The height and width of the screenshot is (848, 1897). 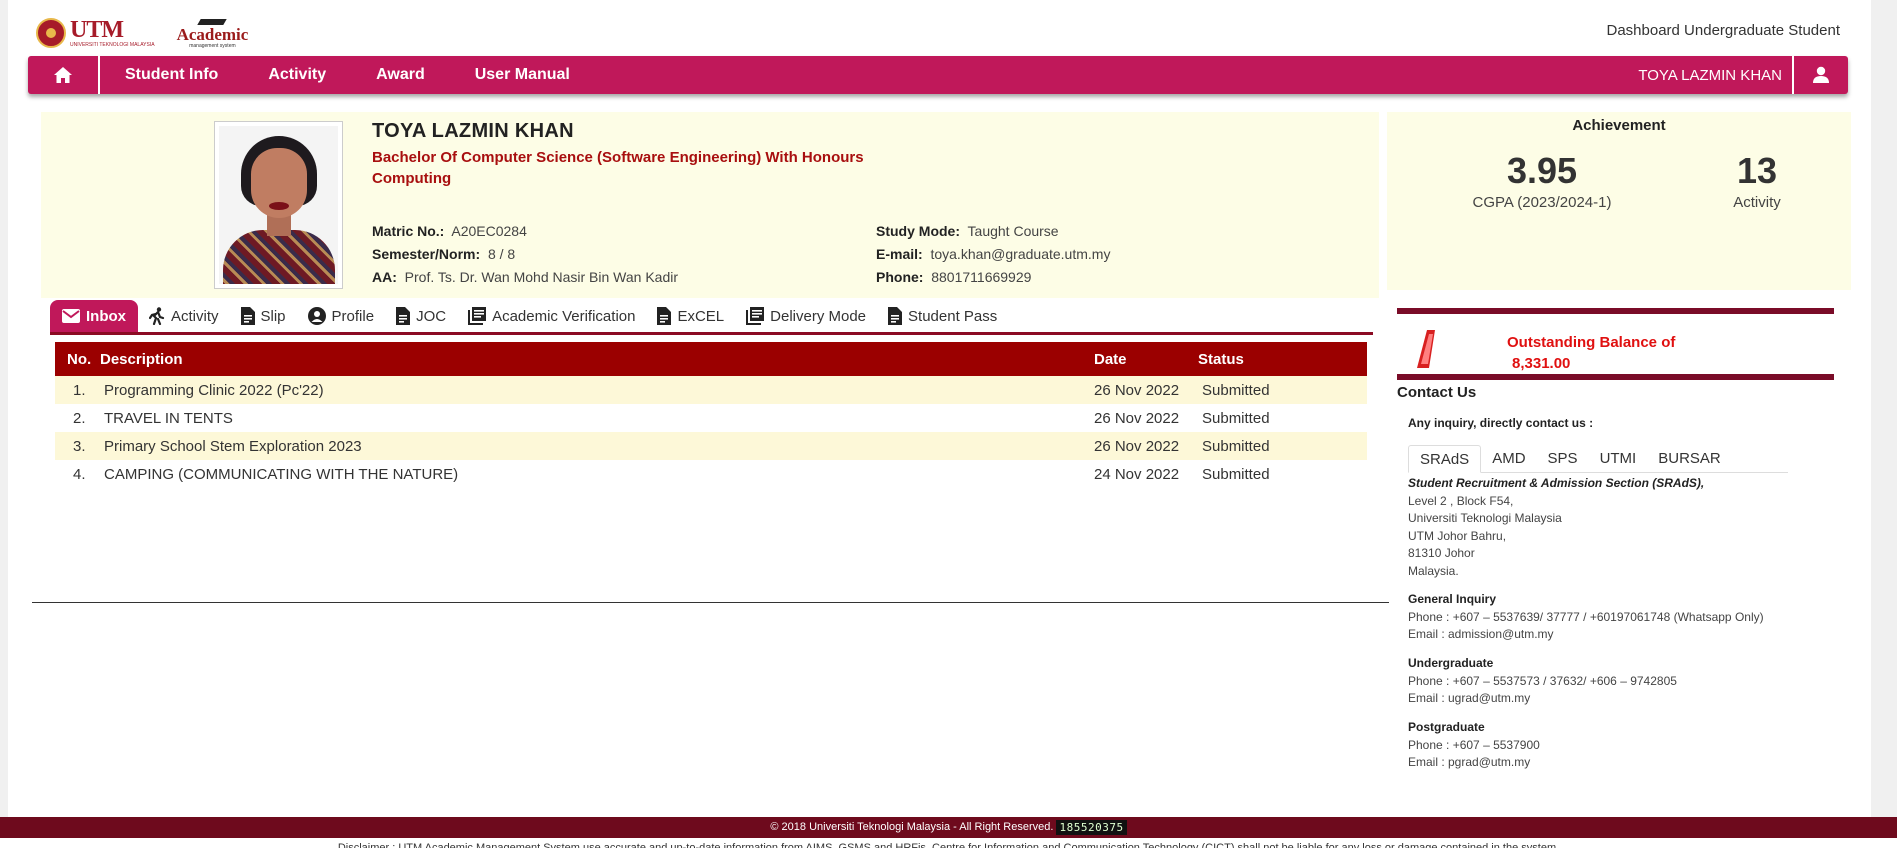 What do you see at coordinates (1469, 762) in the screenshot?
I see `postgraduate-email: Email : pgrad@utm.my` at bounding box center [1469, 762].